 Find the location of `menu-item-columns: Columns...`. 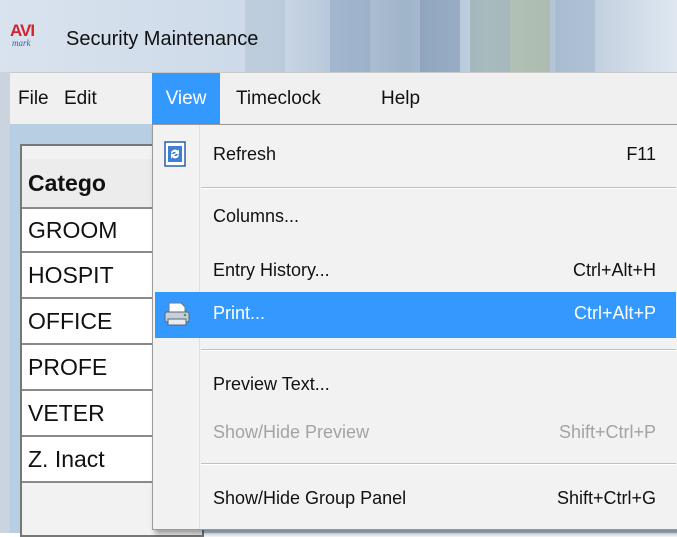

menu-item-columns: Columns... is located at coordinates (415, 217).